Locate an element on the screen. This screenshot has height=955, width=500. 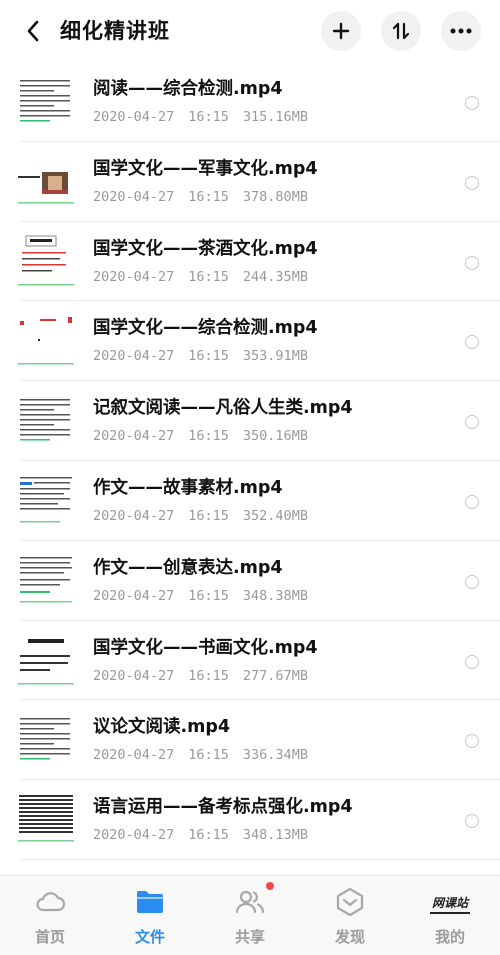
file-name: 记叙文阅读——凡俗人生类.mp4 is located at coordinates (223, 408).